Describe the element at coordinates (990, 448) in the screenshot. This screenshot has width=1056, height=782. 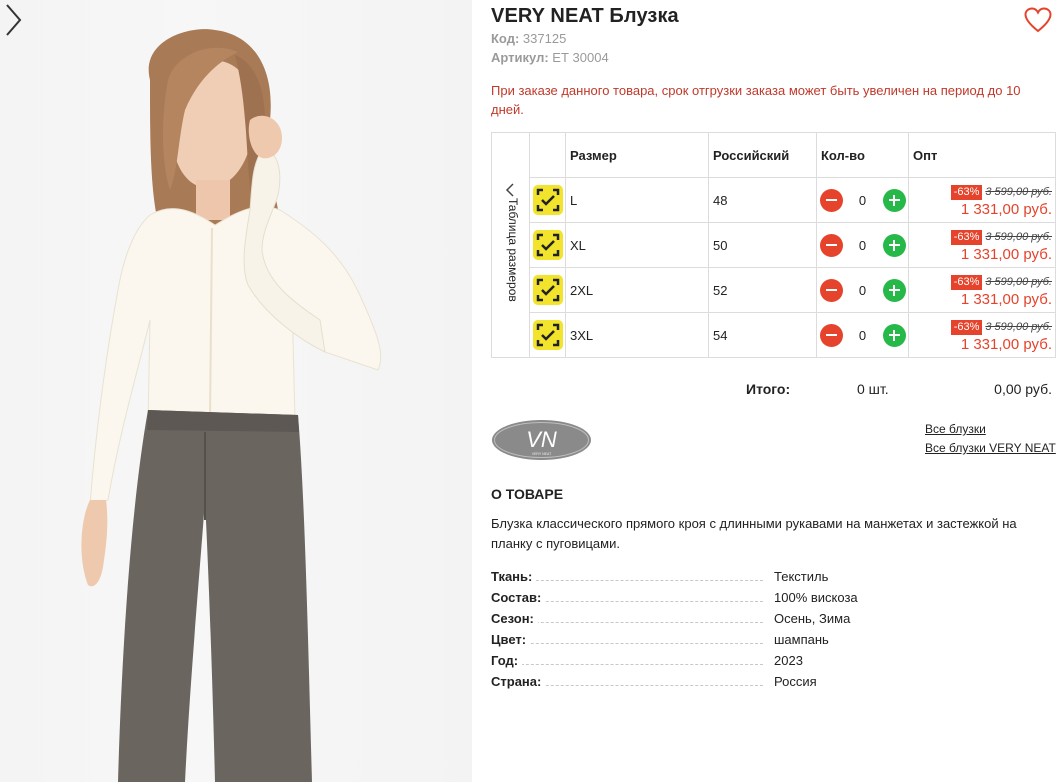
I see `all-brand-blouses-link: Все блузки VERY NEAT` at that location.